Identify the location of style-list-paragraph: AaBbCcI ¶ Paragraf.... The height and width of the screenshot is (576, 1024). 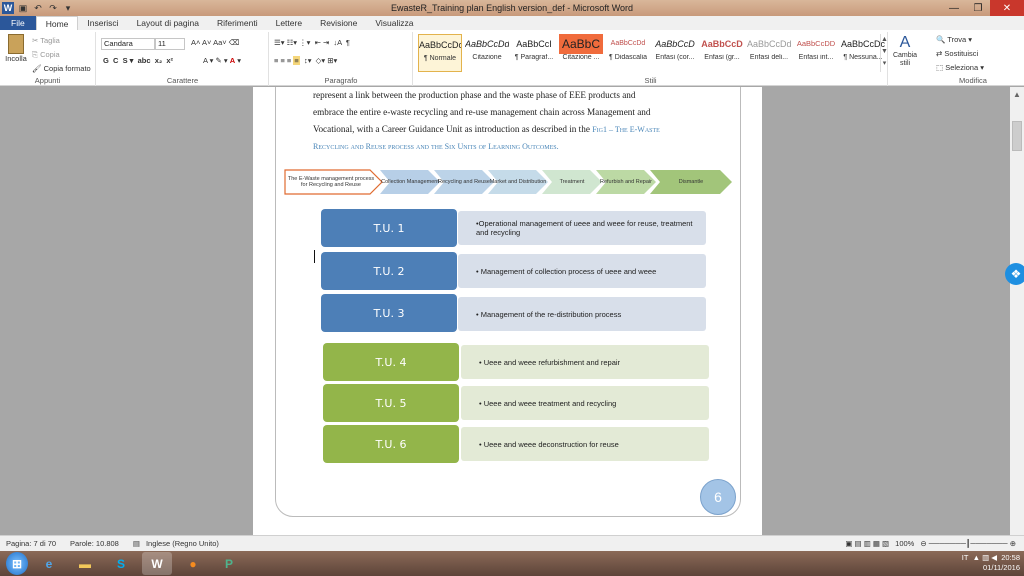
(534, 53).